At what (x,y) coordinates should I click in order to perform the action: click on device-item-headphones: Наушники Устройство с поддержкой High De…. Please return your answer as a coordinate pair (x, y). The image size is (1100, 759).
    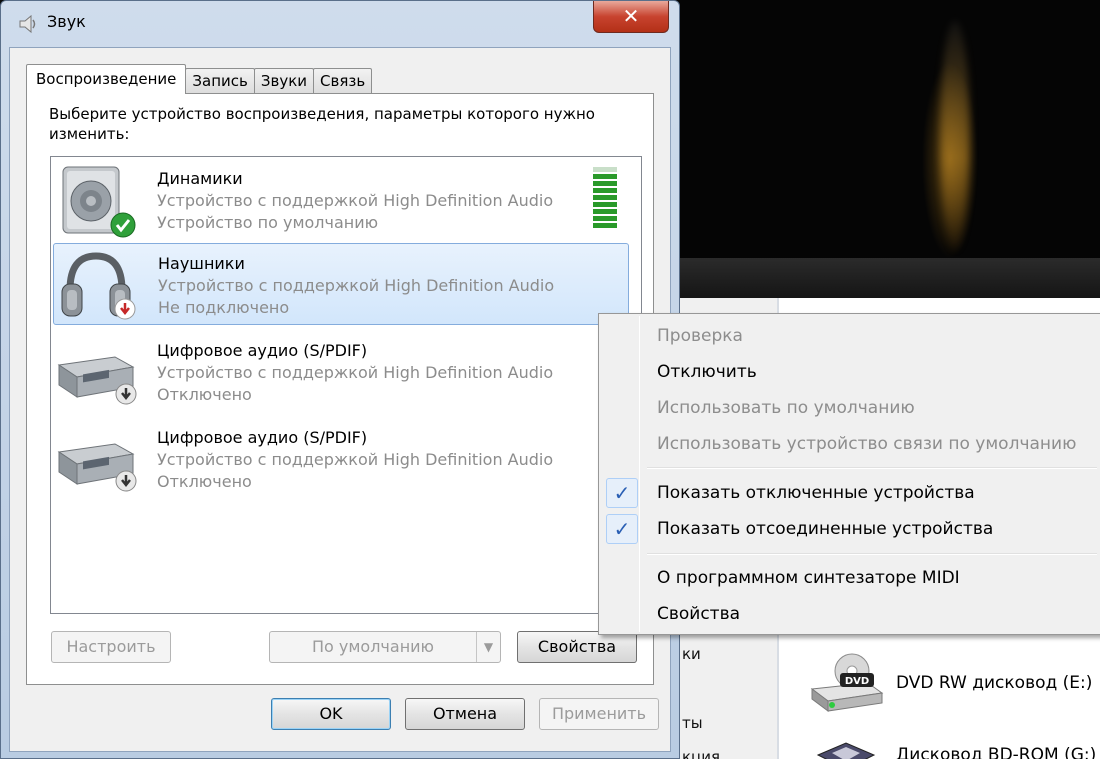
    Looking at the image, I should click on (341, 284).